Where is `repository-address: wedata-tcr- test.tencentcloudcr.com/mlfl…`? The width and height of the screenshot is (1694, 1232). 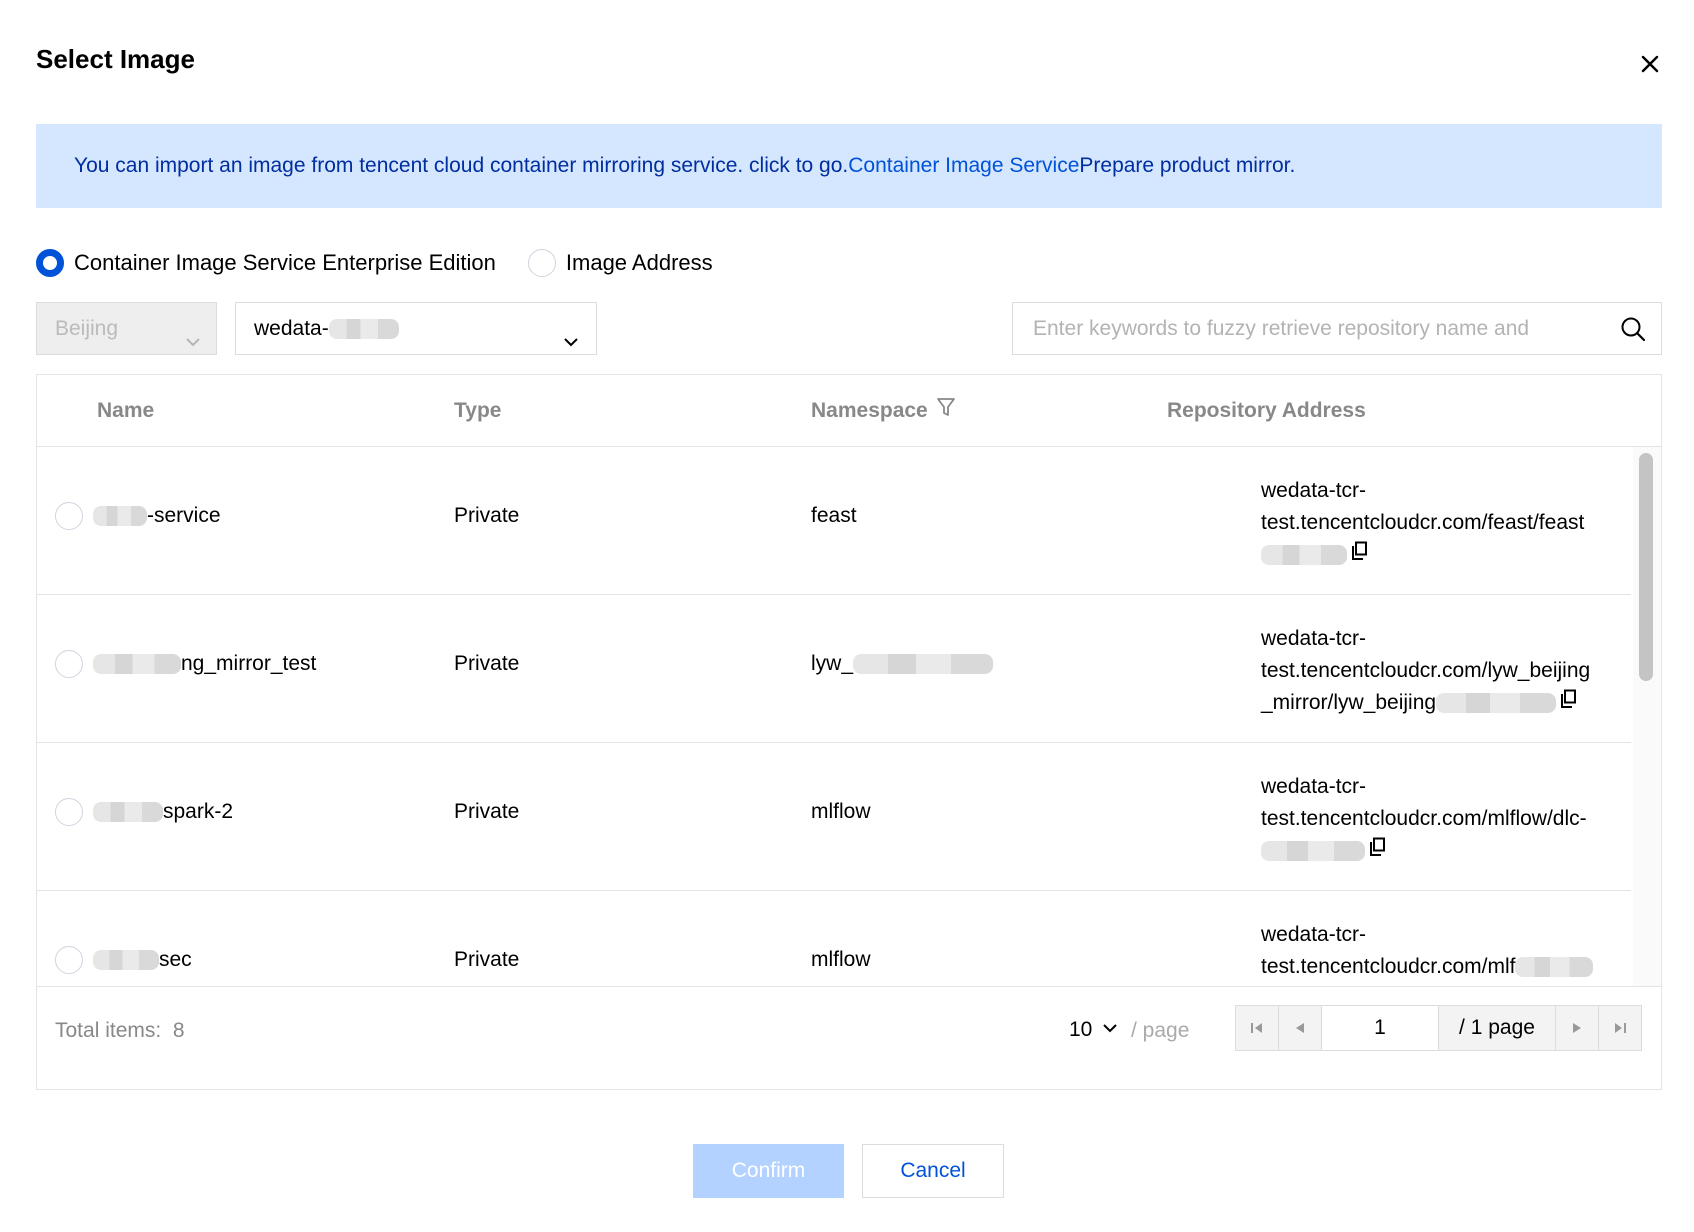
repository-address: wedata-tcr- test.tencentcloudcr.com/mlfl… is located at coordinates (1441, 819).